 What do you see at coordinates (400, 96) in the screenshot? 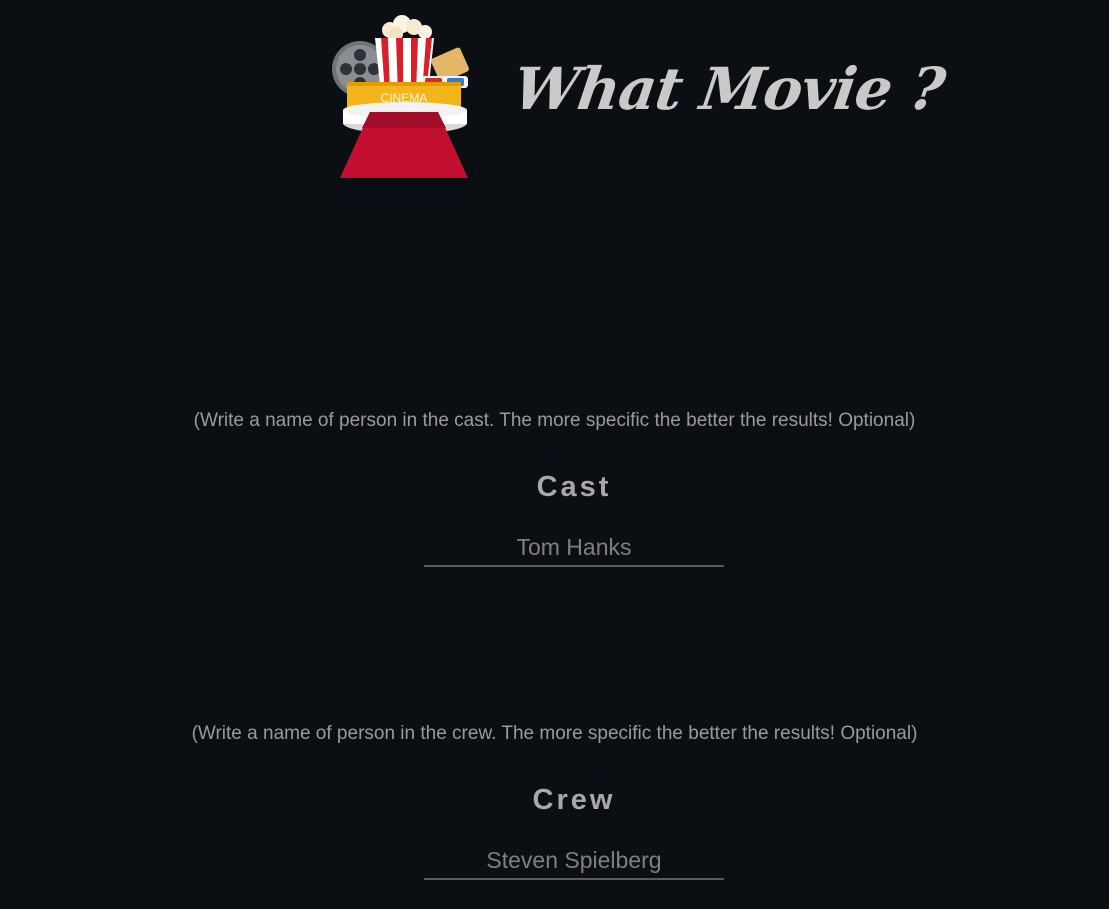
I see `cinema-popcorn-red-carpet-icon: CINEMA` at bounding box center [400, 96].